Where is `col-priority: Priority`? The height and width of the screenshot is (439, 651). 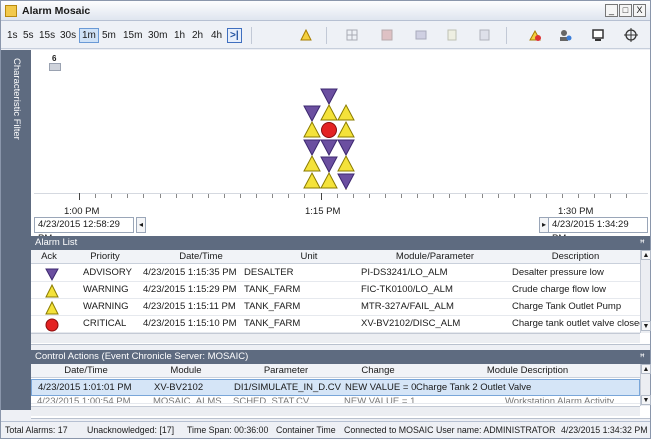 col-priority: Priority is located at coordinates (105, 257).